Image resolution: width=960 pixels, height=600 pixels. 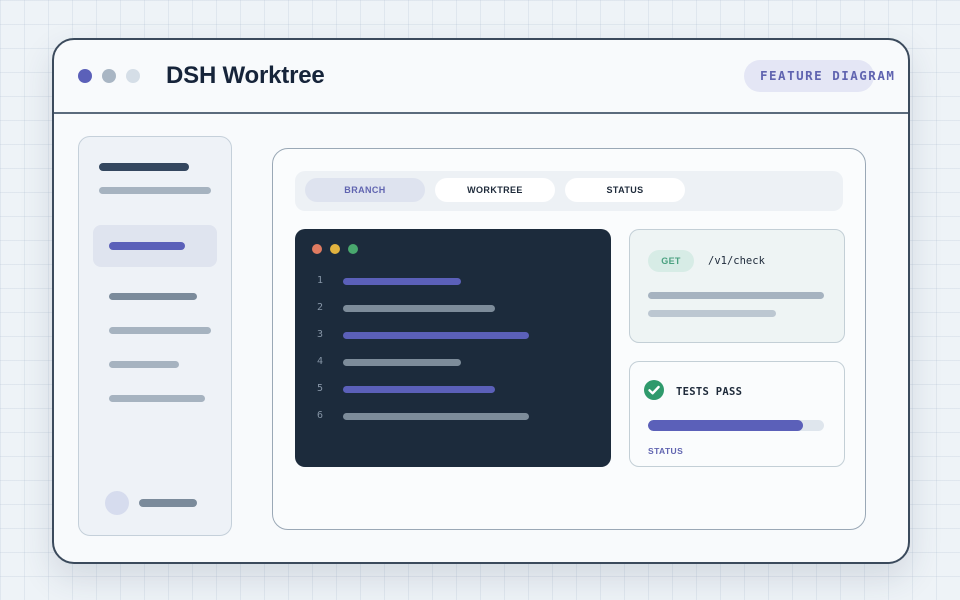 What do you see at coordinates (335, 249) in the screenshot?
I see `code-dot-yellow` at bounding box center [335, 249].